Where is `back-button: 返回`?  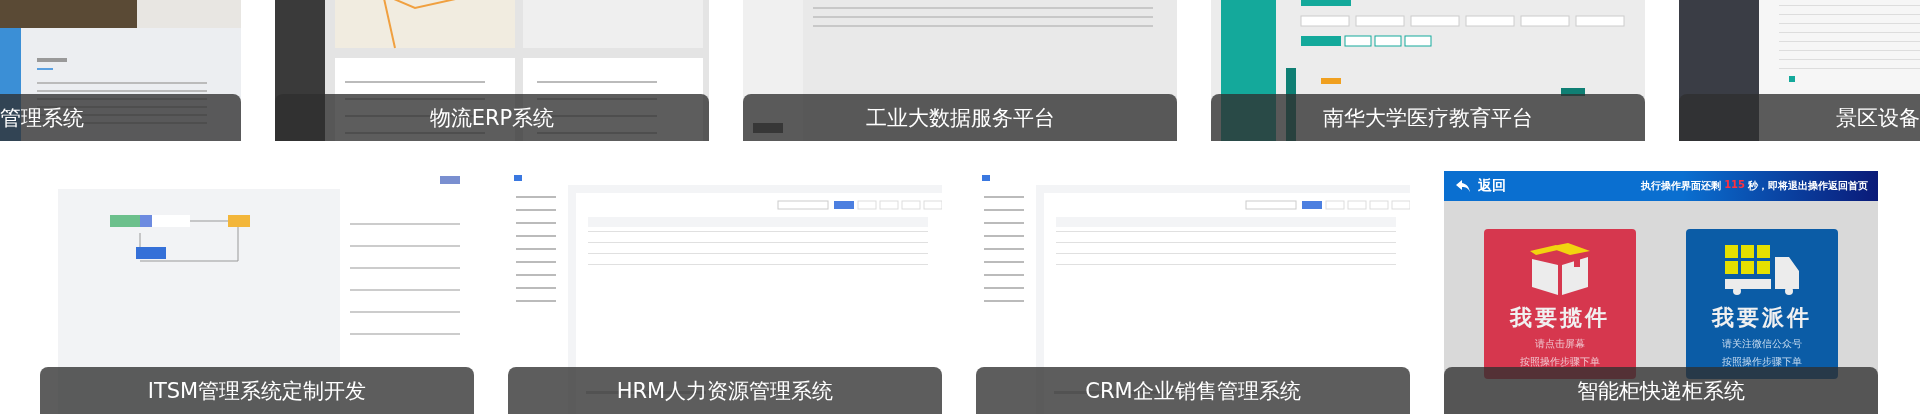
back-button: 返回 is located at coordinates (1481, 186).